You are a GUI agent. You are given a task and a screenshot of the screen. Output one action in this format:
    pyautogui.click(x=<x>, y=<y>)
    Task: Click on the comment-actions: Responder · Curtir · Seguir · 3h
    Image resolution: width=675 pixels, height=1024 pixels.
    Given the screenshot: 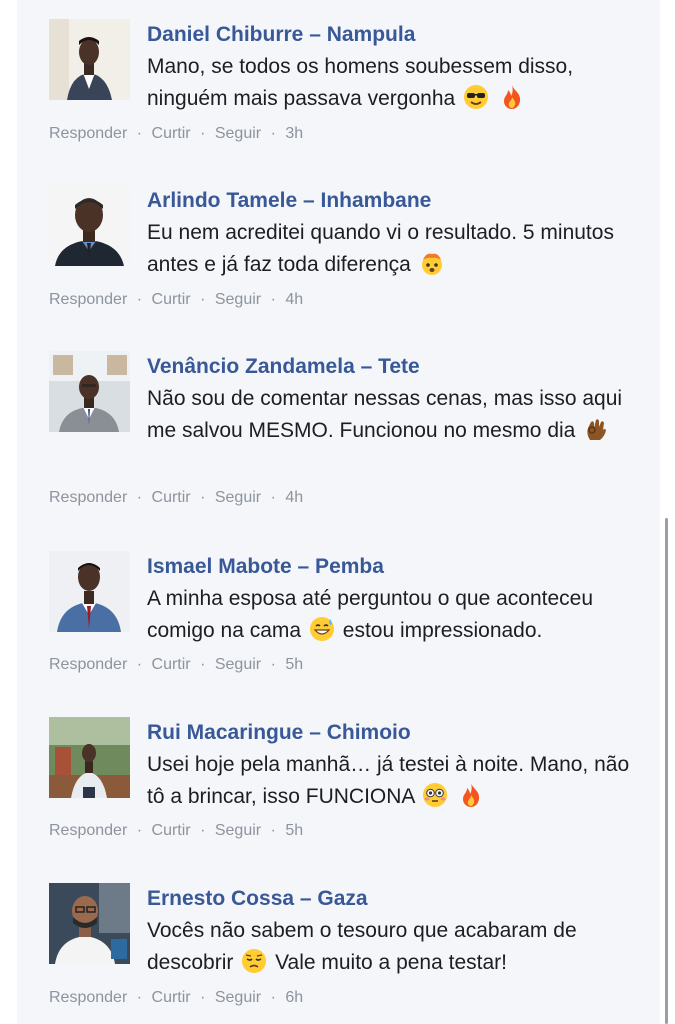 What is the action you would take?
    pyautogui.click(x=176, y=134)
    